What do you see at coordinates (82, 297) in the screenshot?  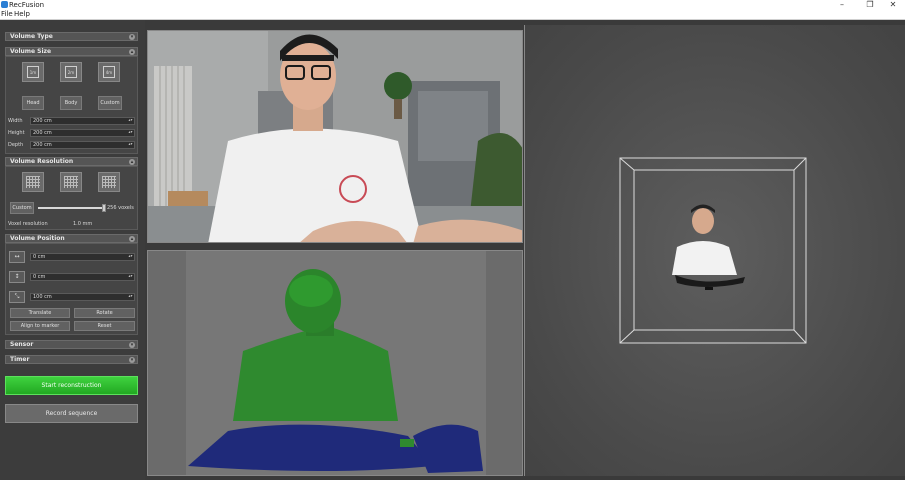 I see `position-z-field: 100 cm ▴▾` at bounding box center [82, 297].